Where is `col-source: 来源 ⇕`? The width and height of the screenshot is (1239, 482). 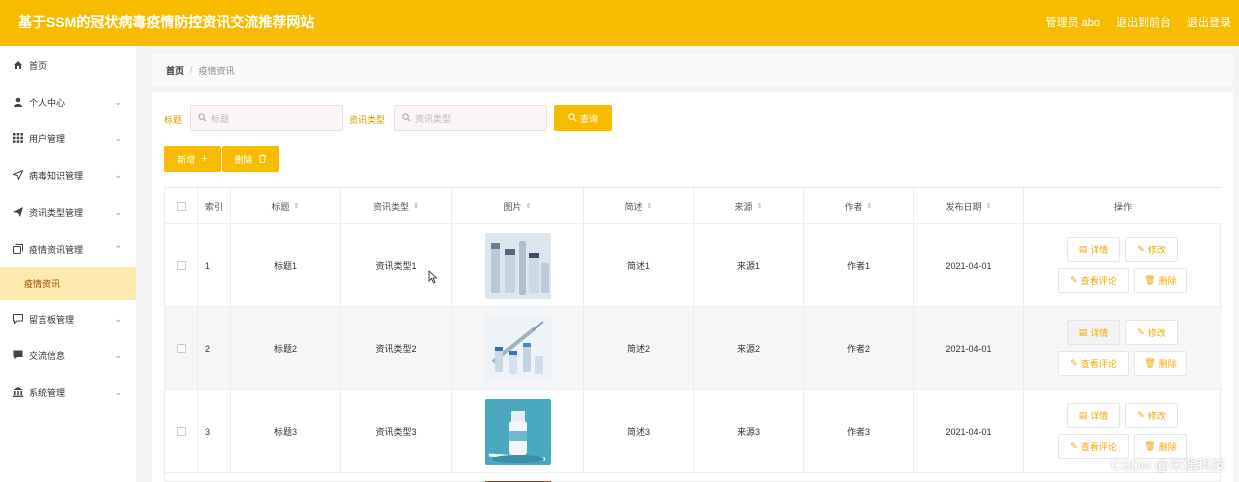 col-source: 来源 ⇕ is located at coordinates (749, 206).